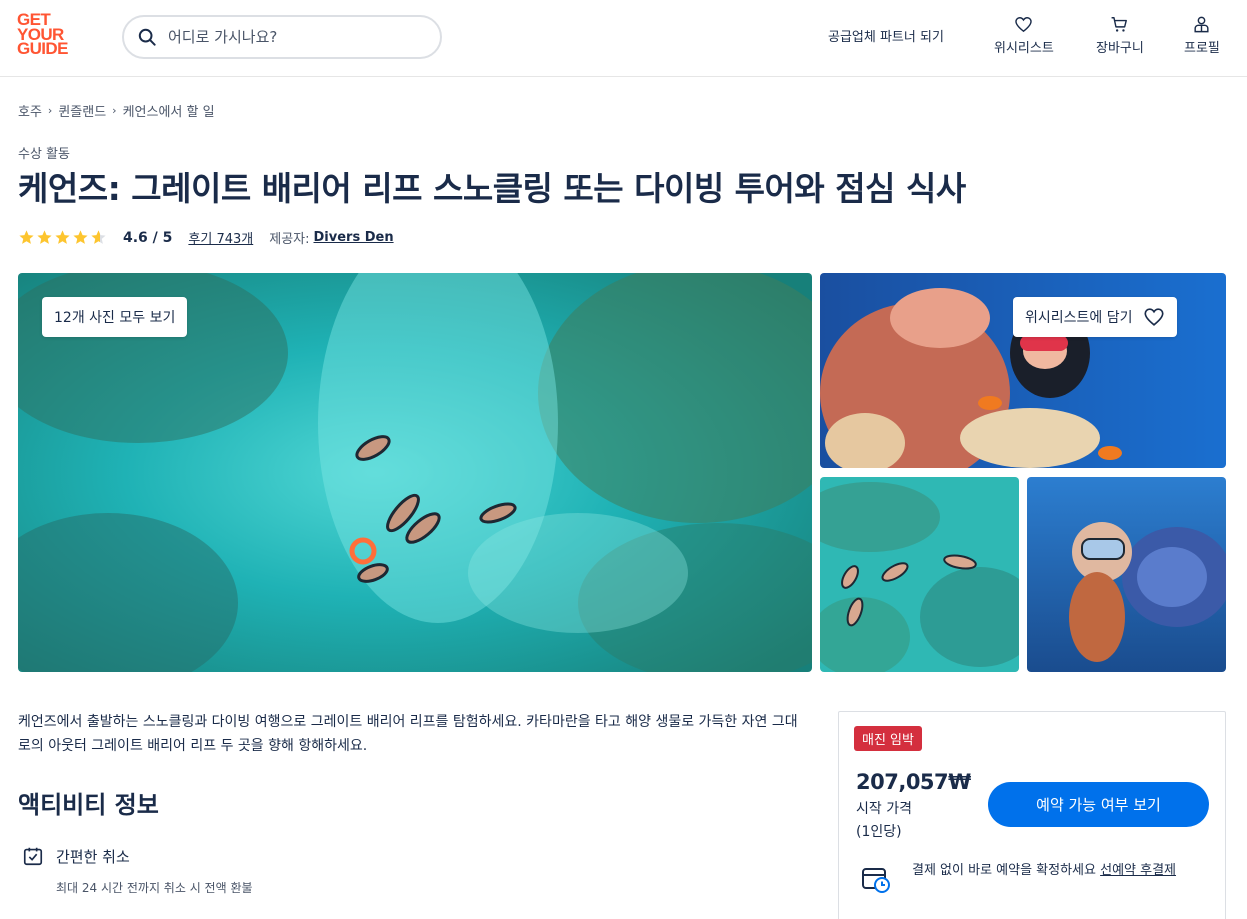 The height and width of the screenshot is (919, 1247). I want to click on nav-cart: 장바구니, so click(1120, 35).